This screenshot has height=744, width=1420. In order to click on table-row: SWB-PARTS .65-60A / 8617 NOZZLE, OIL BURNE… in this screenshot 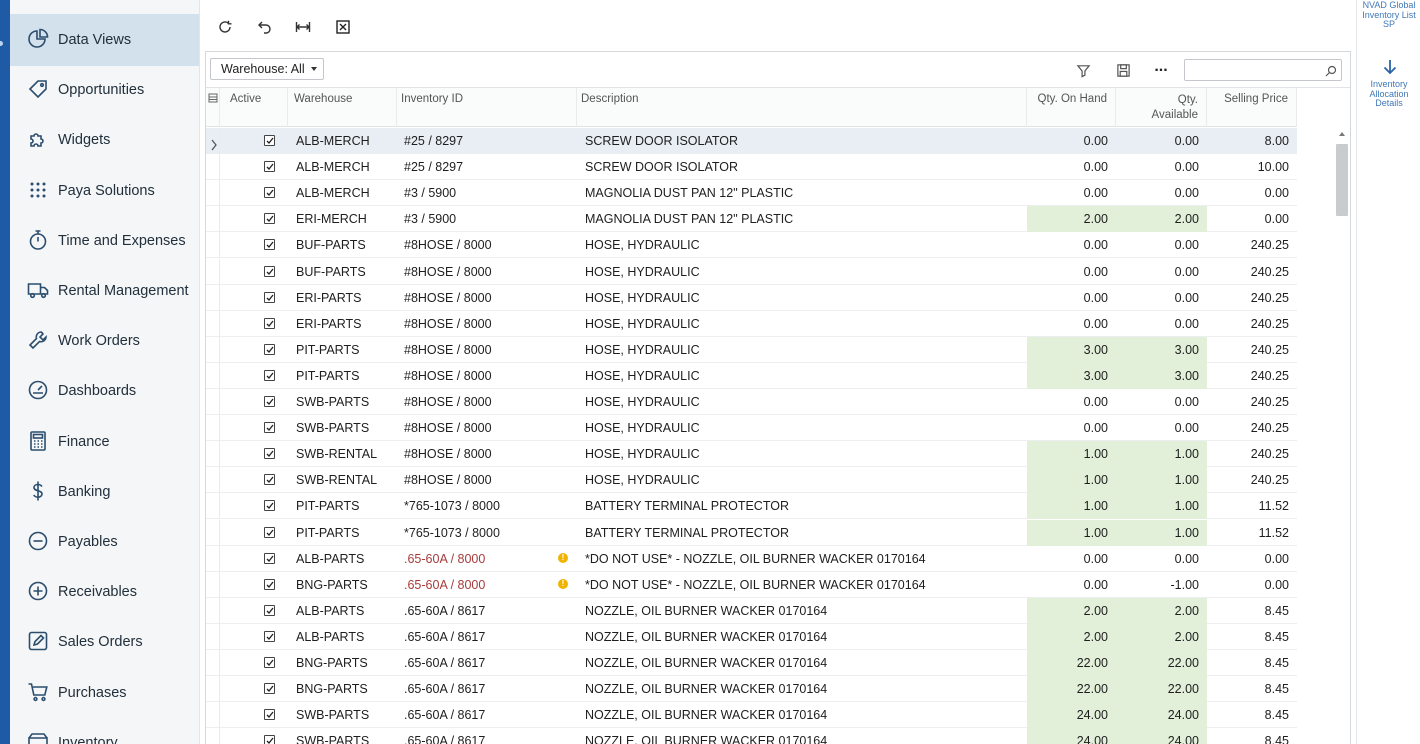, I will do `click(751, 736)`.